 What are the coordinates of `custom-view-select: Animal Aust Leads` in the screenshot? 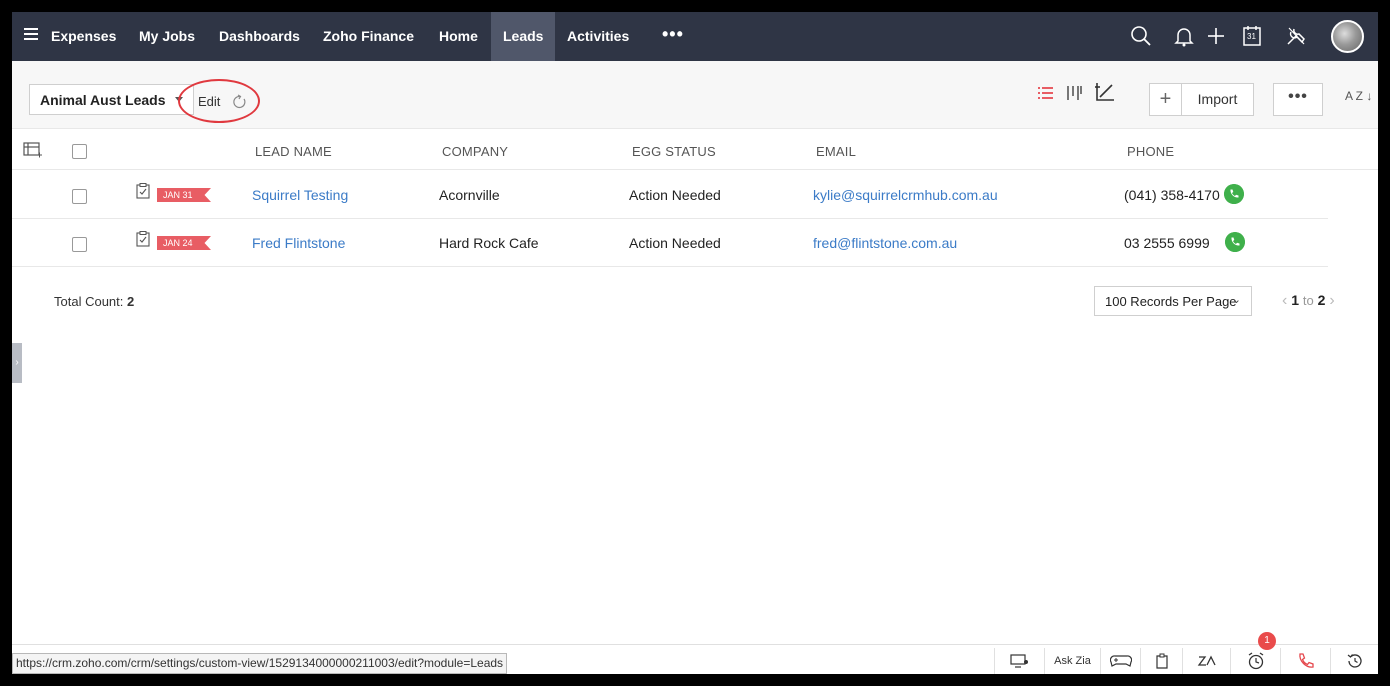 It's located at (111, 99).